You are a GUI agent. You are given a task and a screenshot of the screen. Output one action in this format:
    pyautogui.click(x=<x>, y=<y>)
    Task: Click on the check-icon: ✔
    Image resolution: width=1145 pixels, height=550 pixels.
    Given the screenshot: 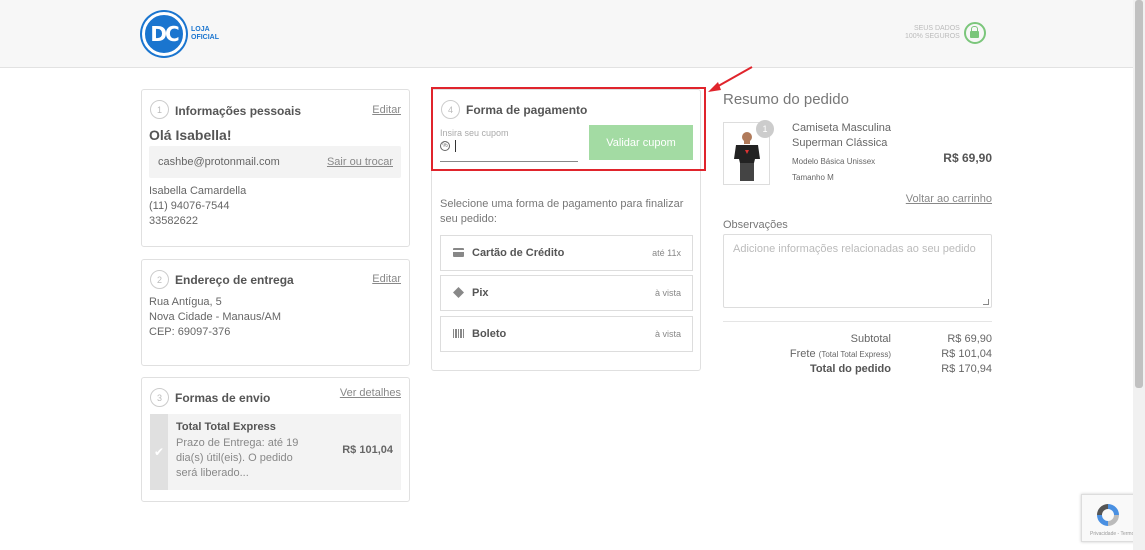 What is the action you would take?
    pyautogui.click(x=159, y=452)
    